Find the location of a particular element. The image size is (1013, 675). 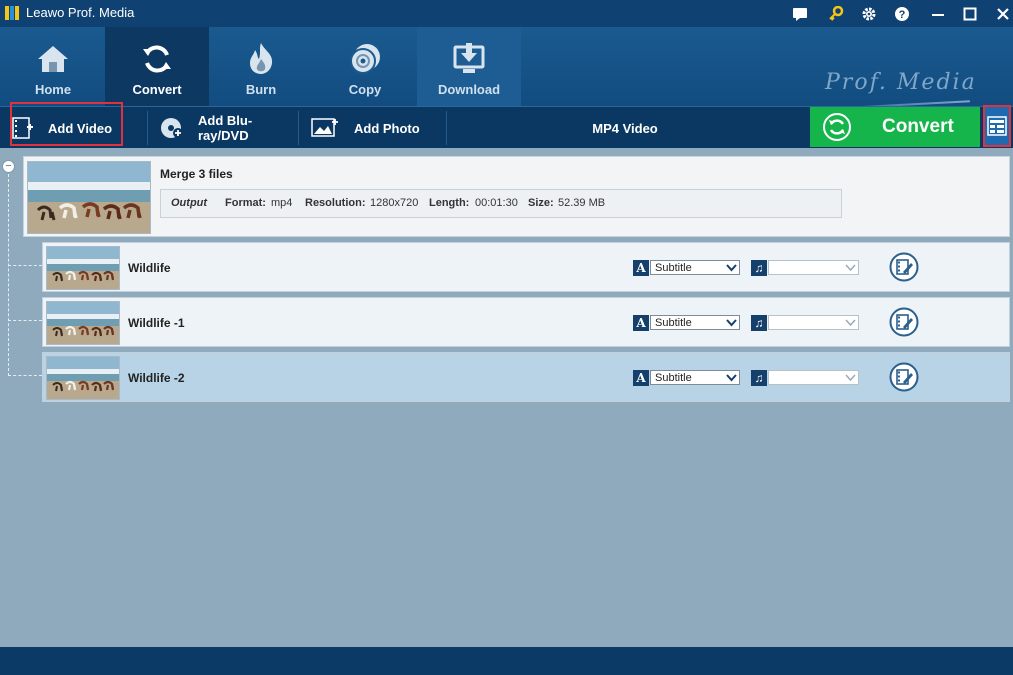

length-label: Length: is located at coordinates (449, 203).